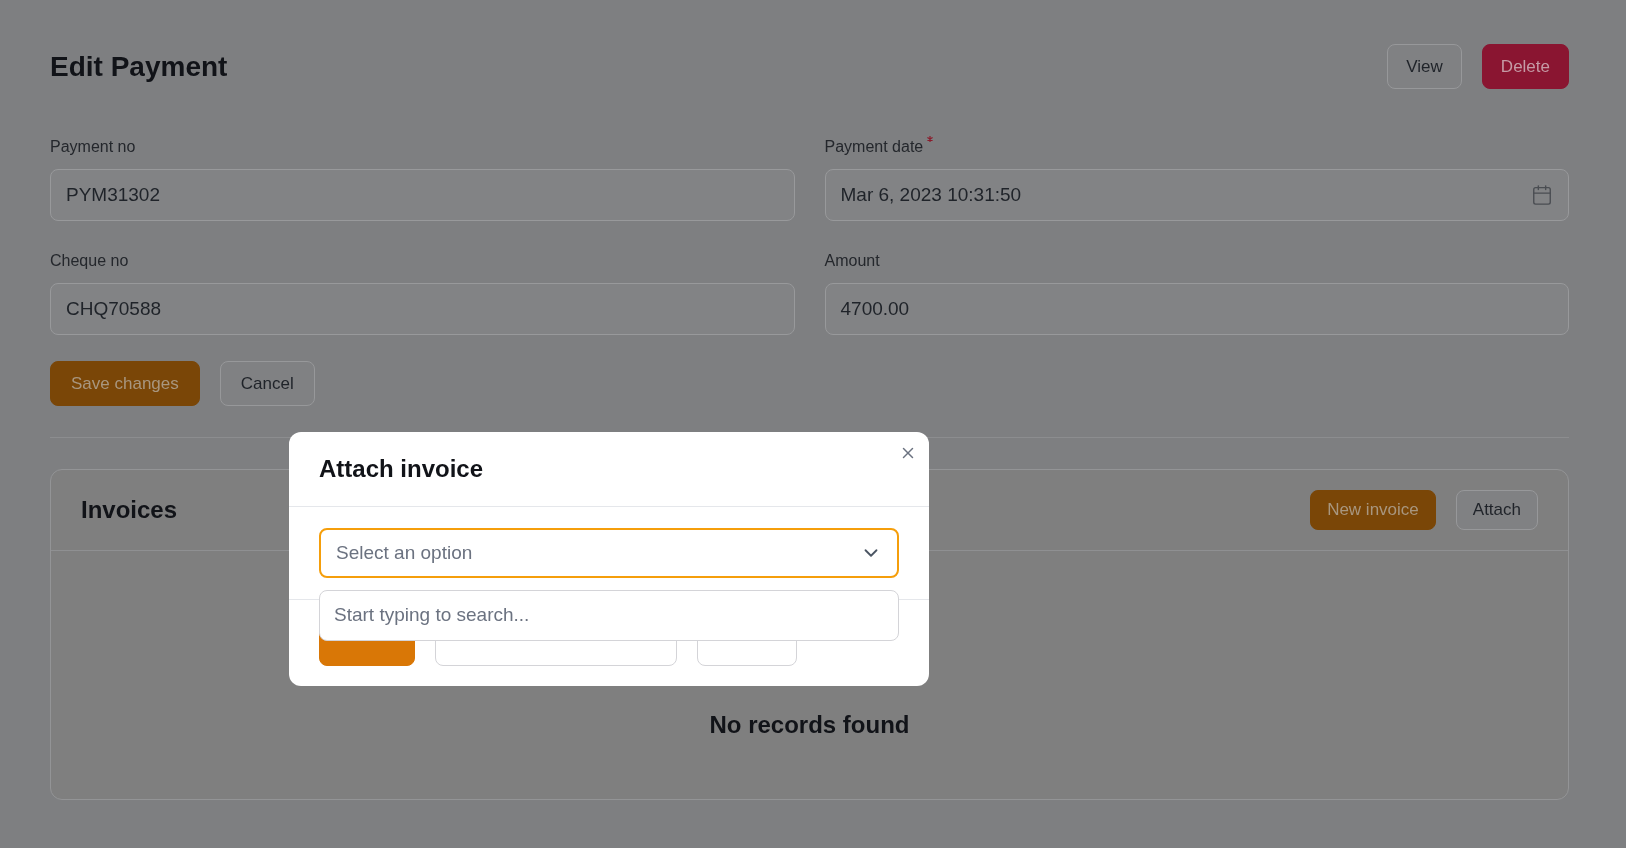  What do you see at coordinates (129, 510) in the screenshot?
I see `section-title: Invoices` at bounding box center [129, 510].